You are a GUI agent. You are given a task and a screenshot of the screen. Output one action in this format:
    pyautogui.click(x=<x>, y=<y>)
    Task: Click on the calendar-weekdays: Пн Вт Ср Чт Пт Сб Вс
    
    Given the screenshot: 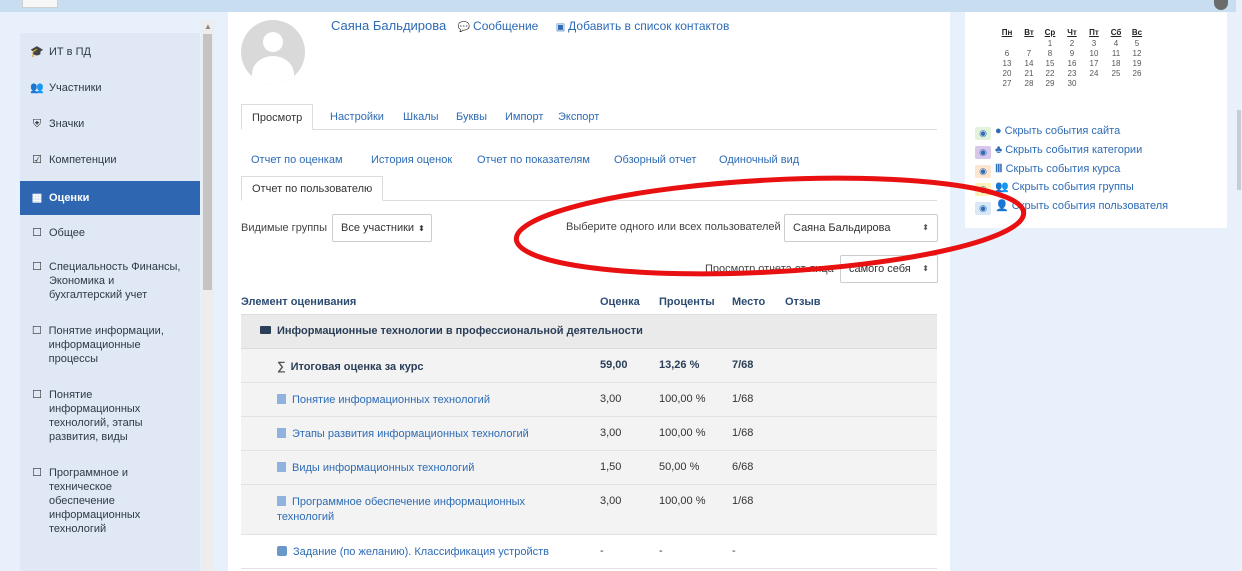 What is the action you would take?
    pyautogui.click(x=1096, y=32)
    